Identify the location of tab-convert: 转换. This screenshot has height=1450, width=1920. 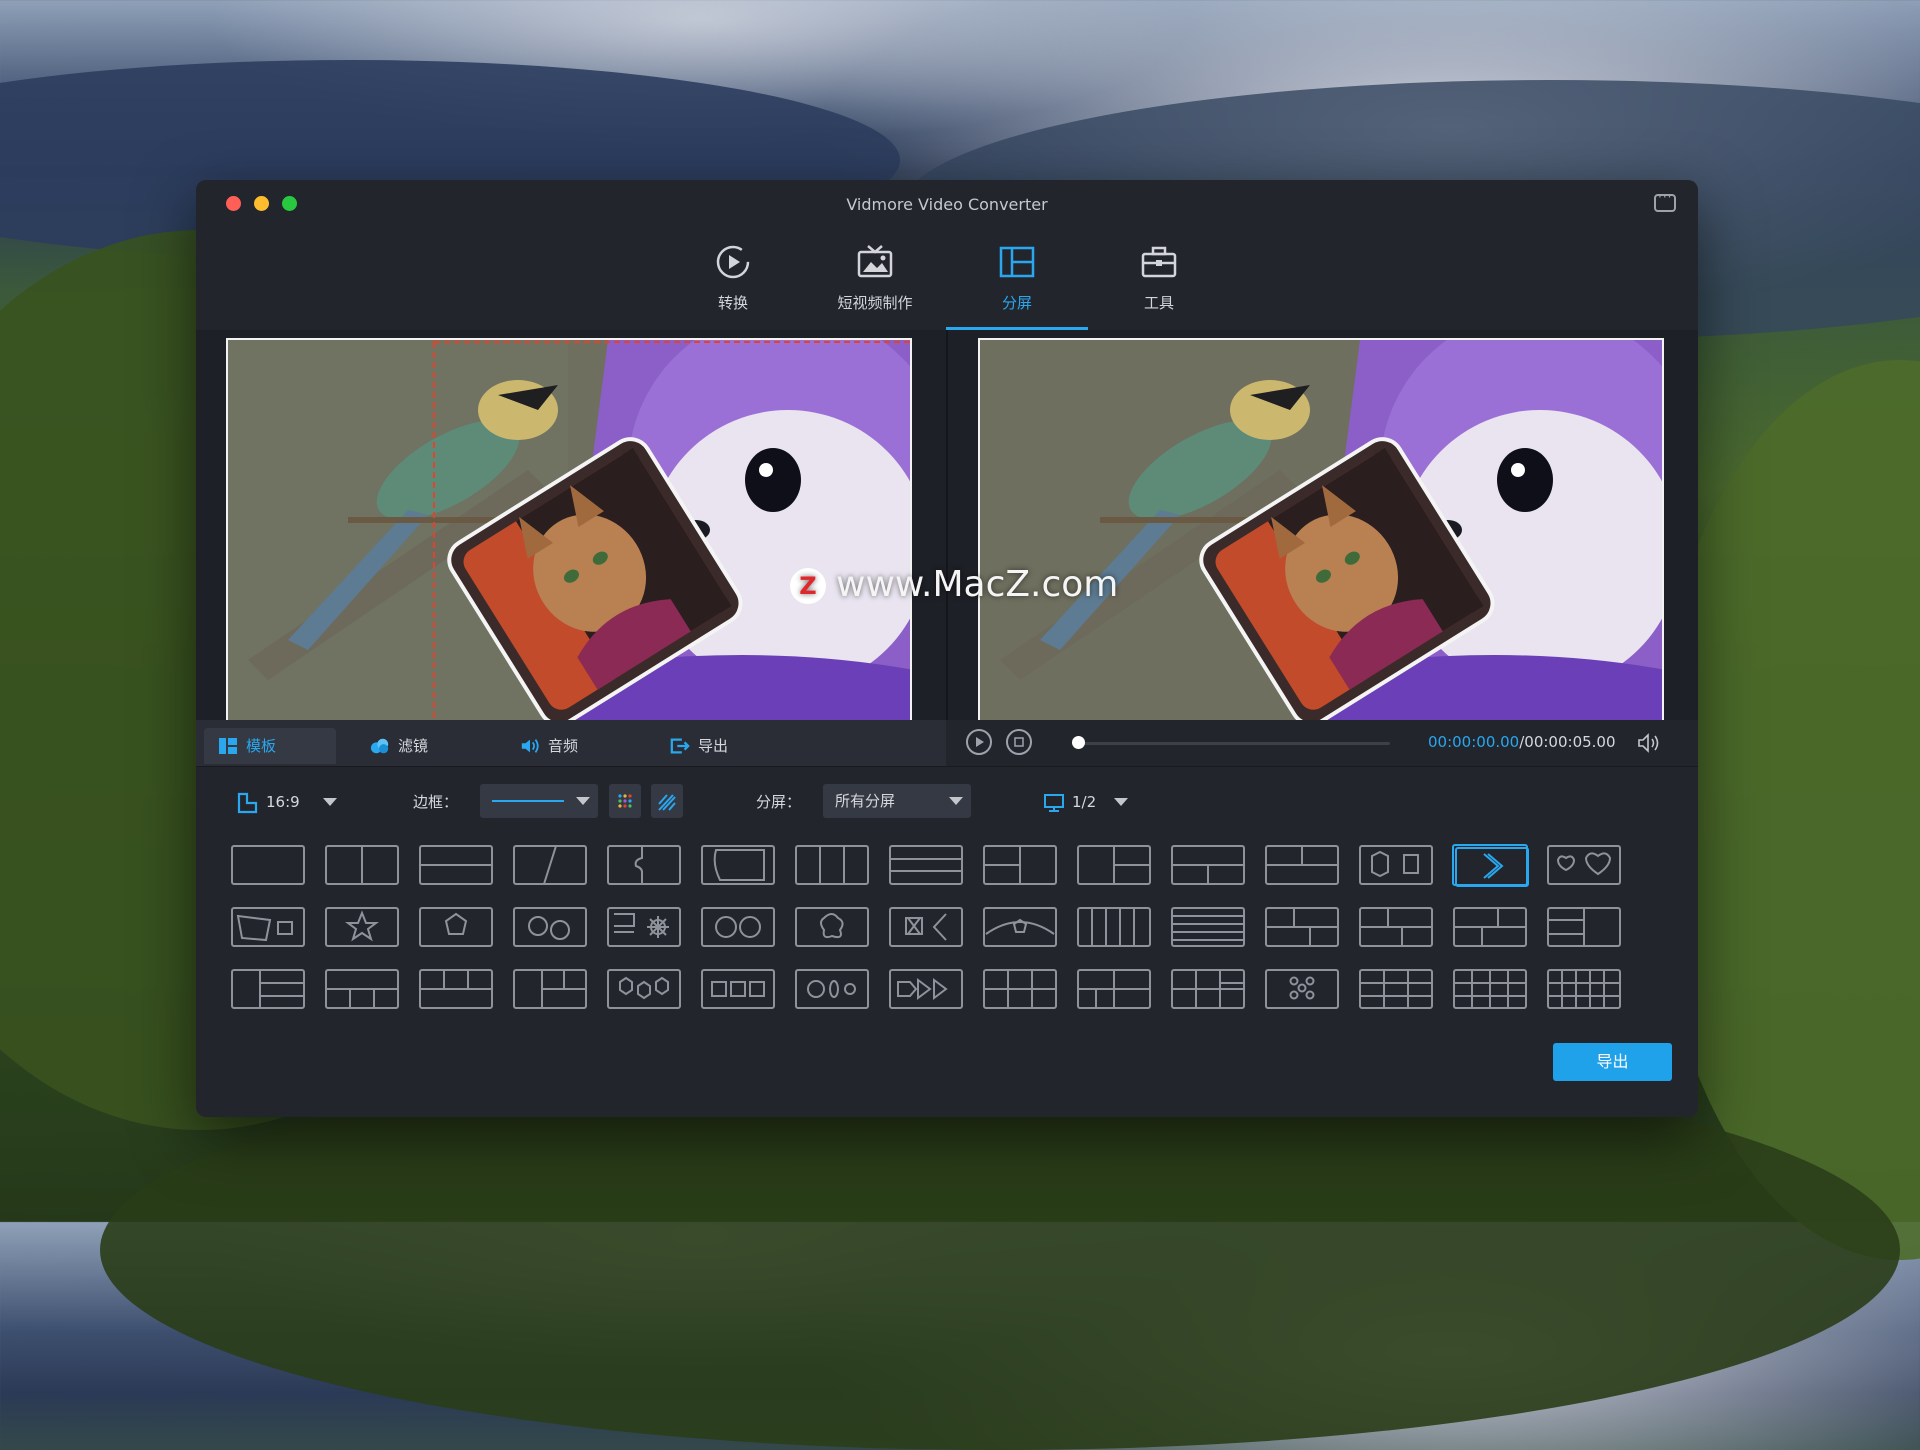
(733, 284).